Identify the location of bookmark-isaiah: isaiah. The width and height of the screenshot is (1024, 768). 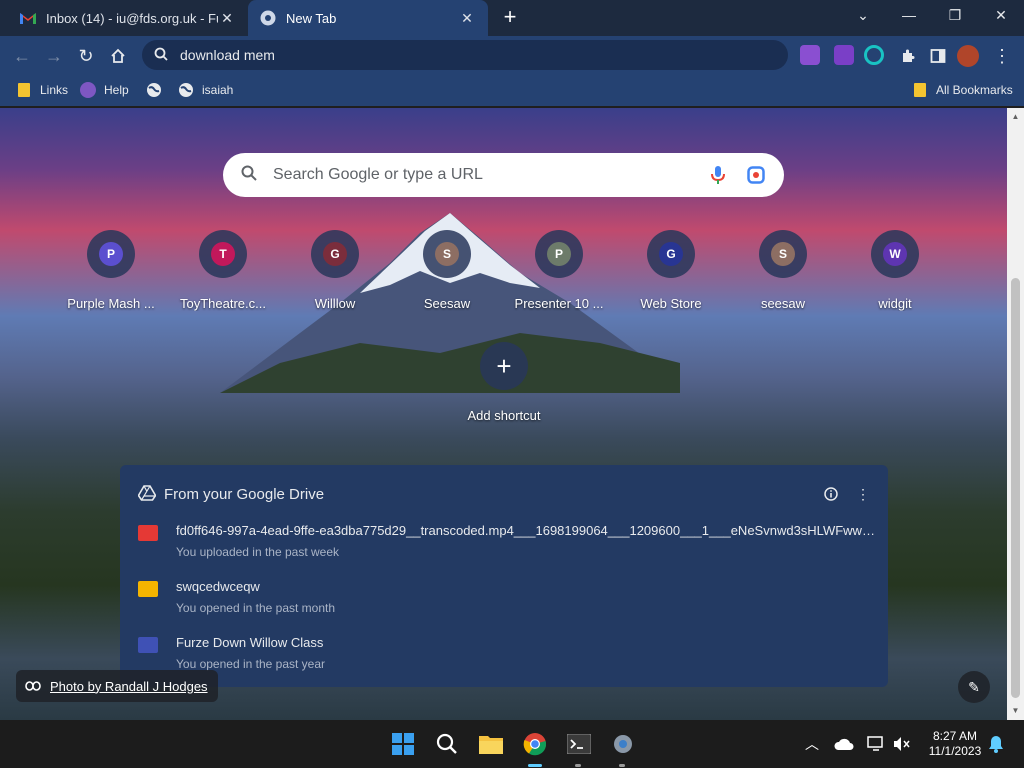
(205, 90).